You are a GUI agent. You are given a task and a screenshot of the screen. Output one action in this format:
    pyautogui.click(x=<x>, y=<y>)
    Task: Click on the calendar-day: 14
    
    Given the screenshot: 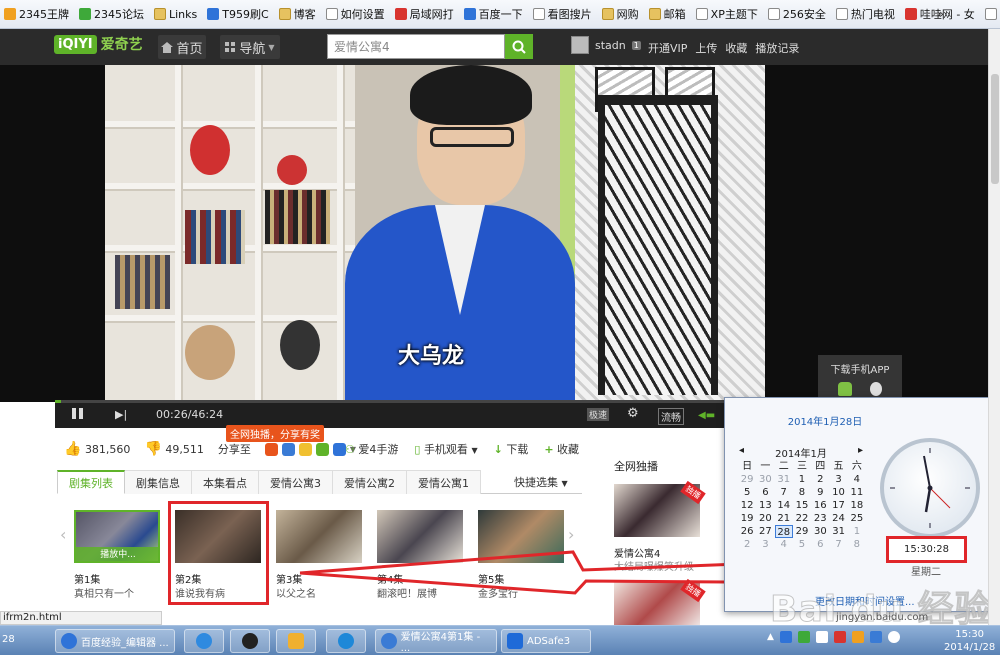 What is the action you would take?
    pyautogui.click(x=784, y=505)
    